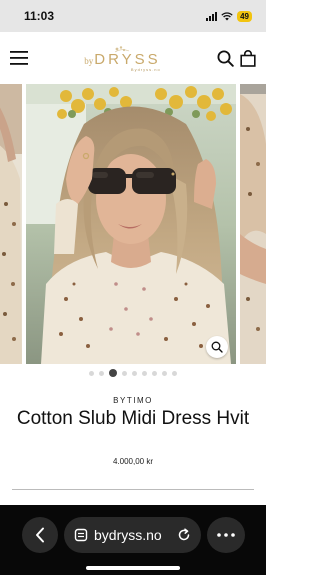 This screenshot has height=575, width=320. Describe the element at coordinates (225, 58) in the screenshot. I see `search-icon` at that location.